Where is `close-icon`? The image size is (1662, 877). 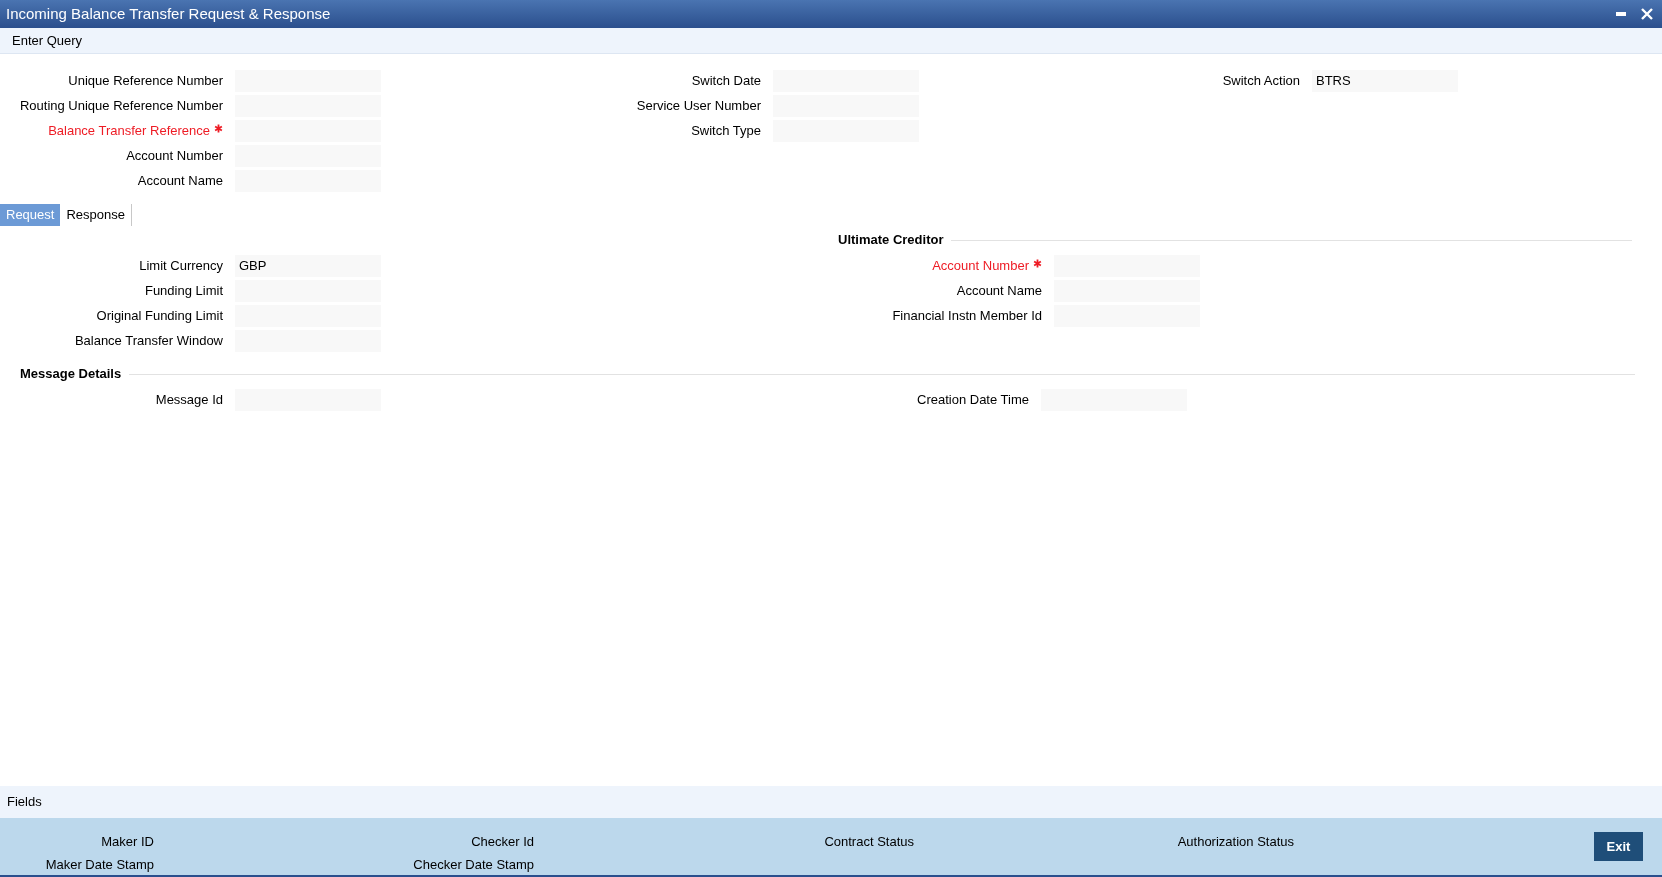
close-icon is located at coordinates (1647, 14).